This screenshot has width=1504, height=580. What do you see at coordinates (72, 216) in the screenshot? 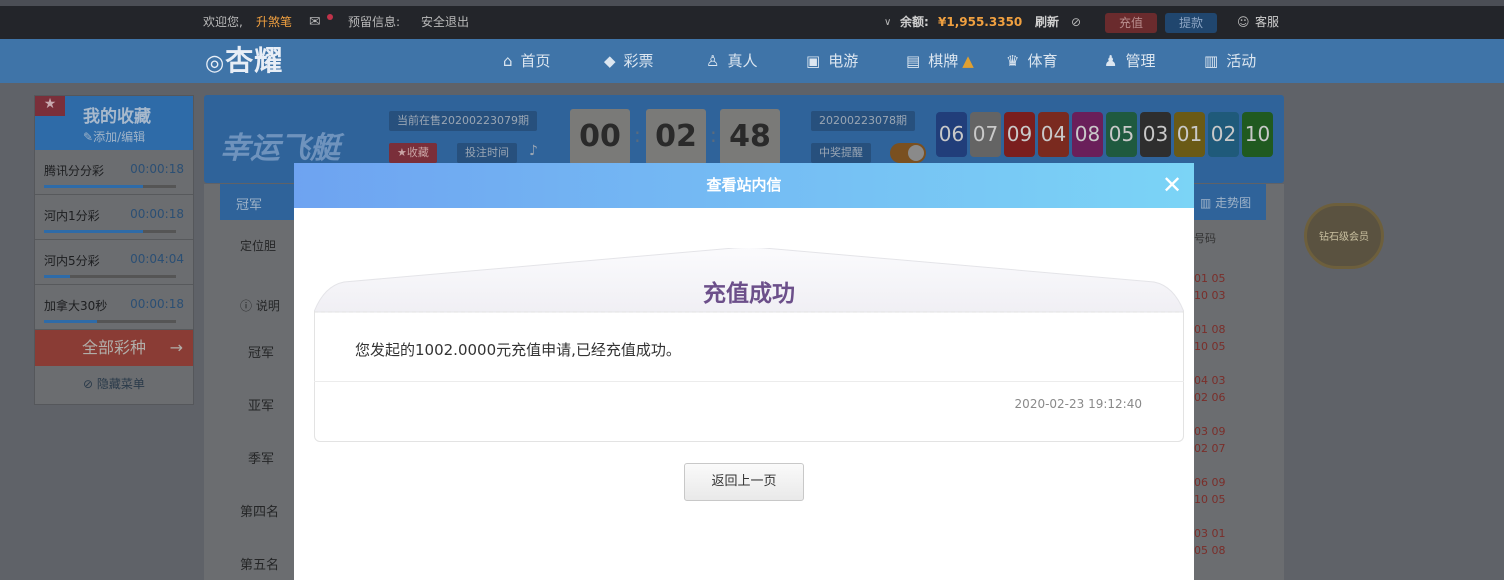
I see `favorite-name: 河内1分彩` at bounding box center [72, 216].